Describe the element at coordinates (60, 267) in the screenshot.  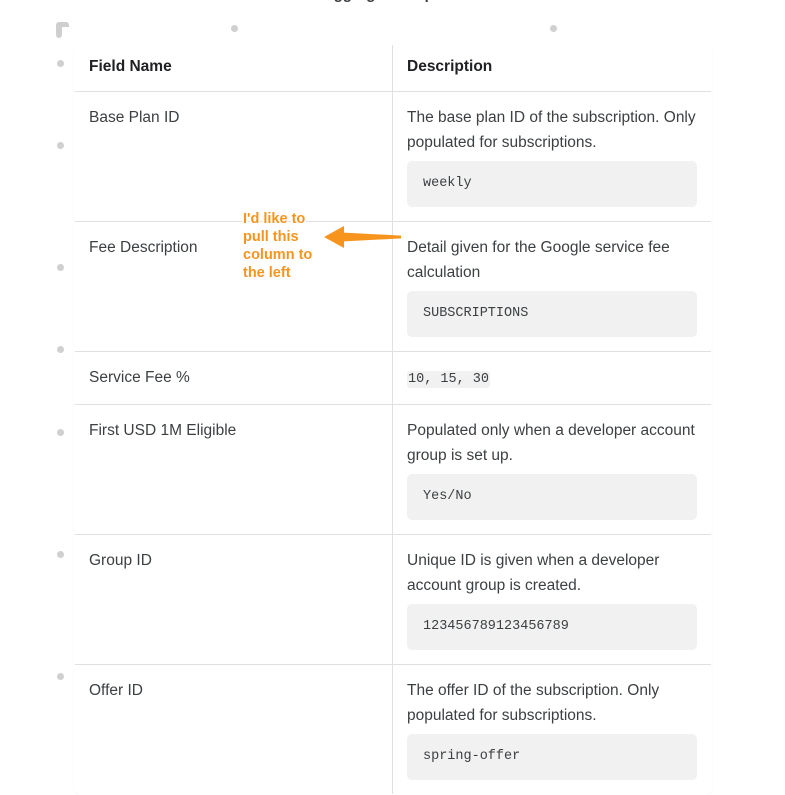
I see `row-grip-dot-fee-description` at that location.